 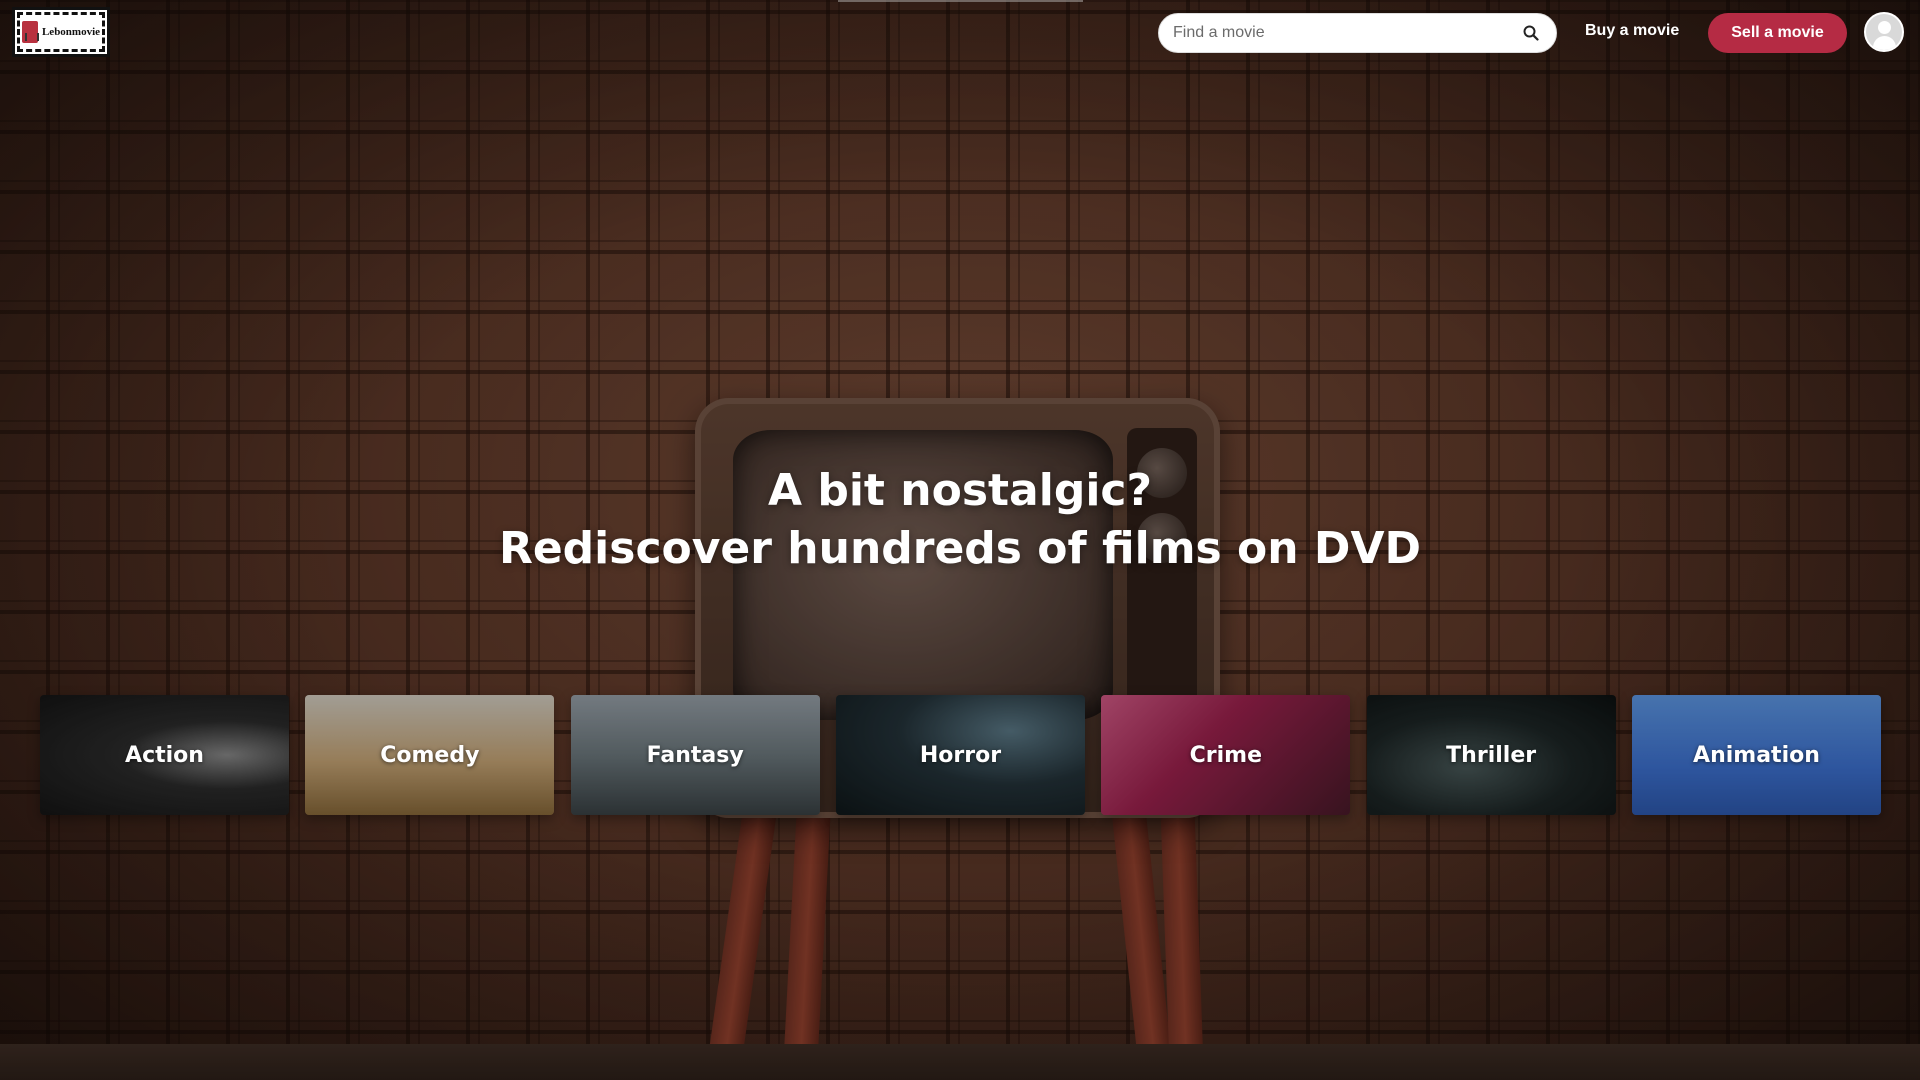 What do you see at coordinates (960, 1) in the screenshot?
I see `top-accent-line` at bounding box center [960, 1].